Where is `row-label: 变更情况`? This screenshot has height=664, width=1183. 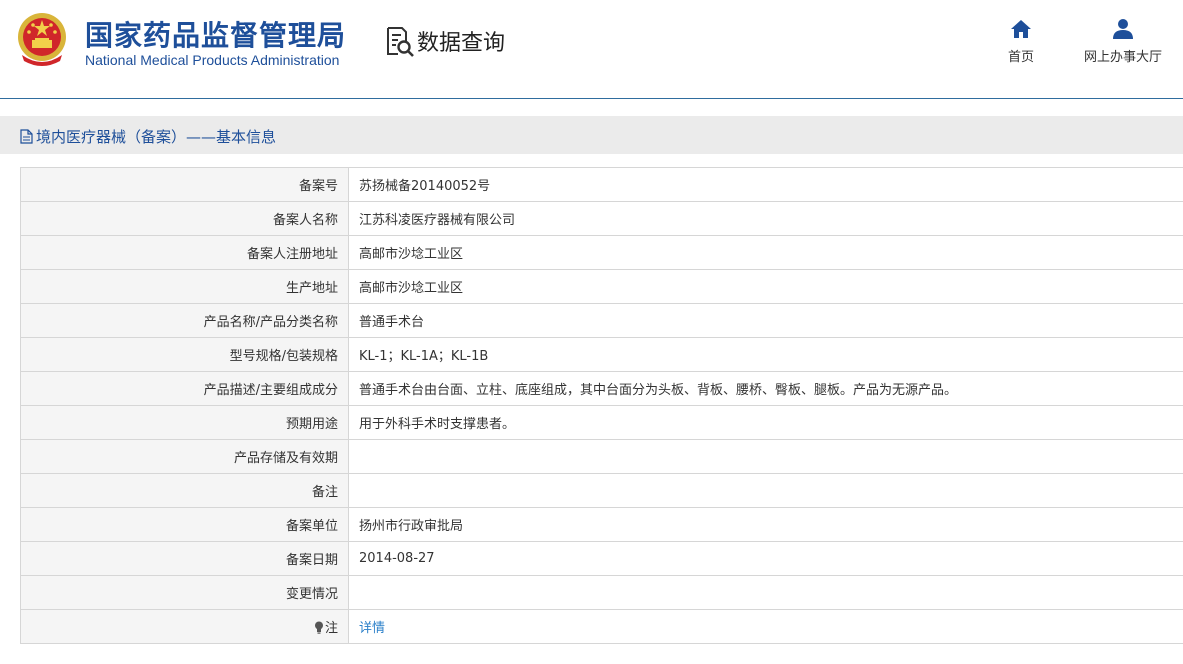 row-label: 变更情况 is located at coordinates (184, 592).